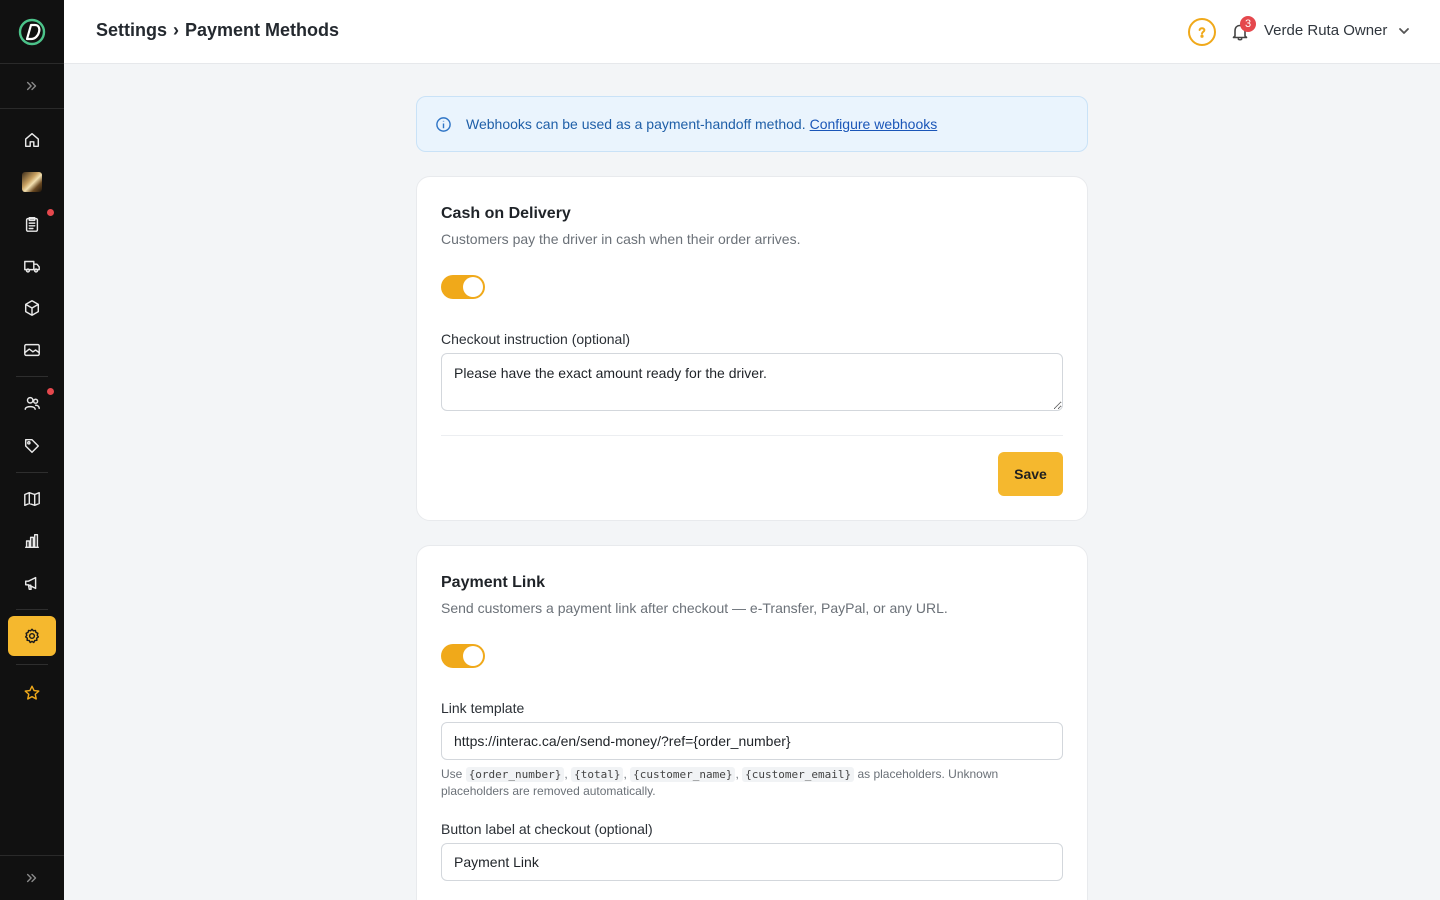 The width and height of the screenshot is (1440, 900). I want to click on sidebar-item-delivery, so click(32, 266).